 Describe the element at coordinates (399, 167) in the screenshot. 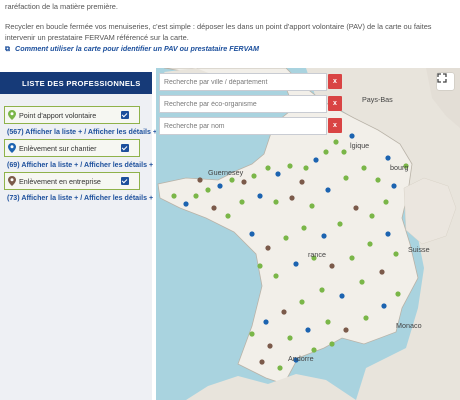

I see `map-label-luxembourg: bourg` at that location.